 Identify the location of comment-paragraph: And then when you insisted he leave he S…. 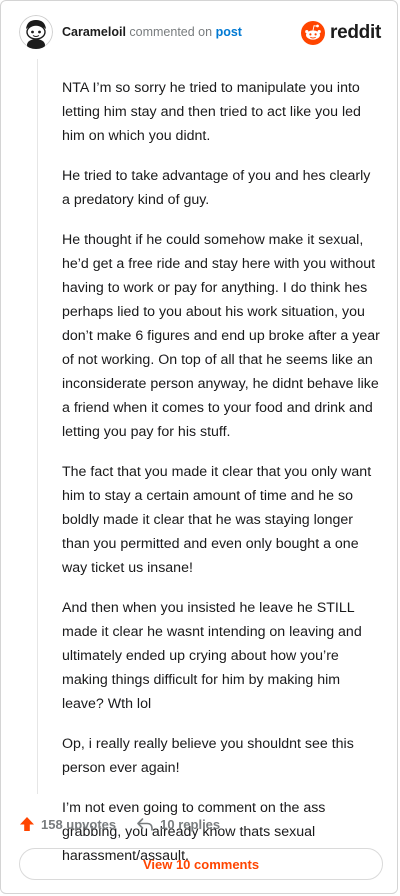
(212, 656).